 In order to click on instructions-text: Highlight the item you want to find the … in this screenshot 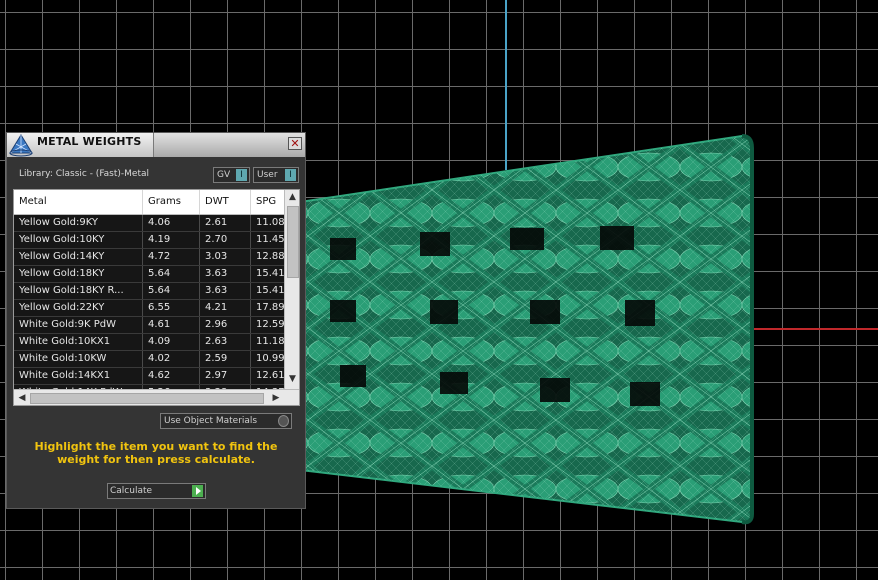, I will do `click(156, 453)`.